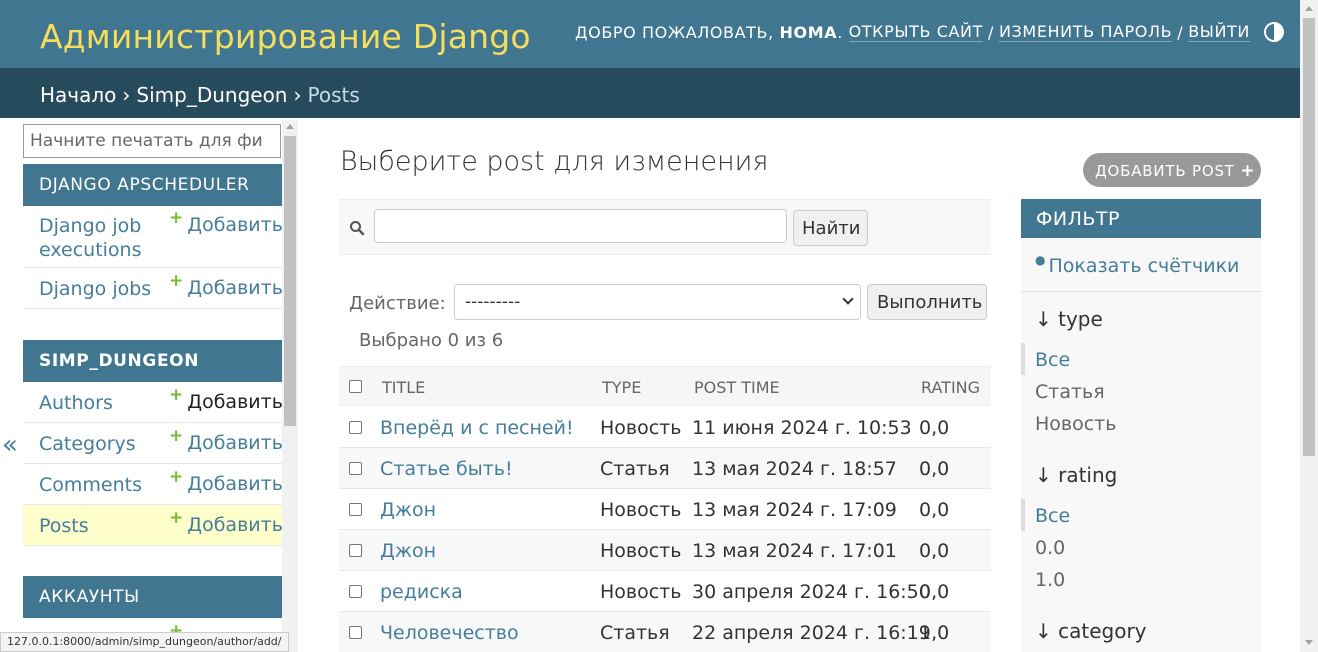  Describe the element at coordinates (95, 289) in the screenshot. I see `model-link: Django jobs` at that location.